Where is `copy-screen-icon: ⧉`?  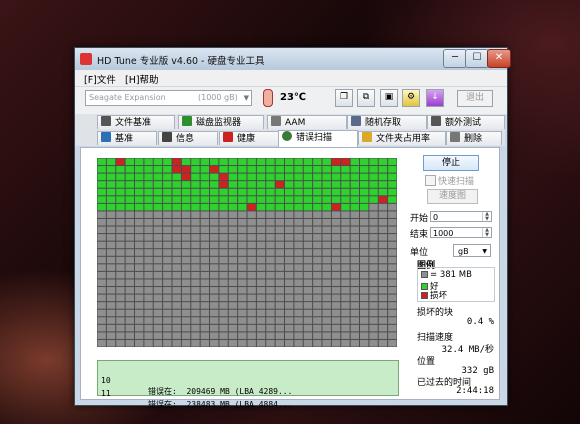
copy-screen-icon: ⧉ is located at coordinates (366, 98).